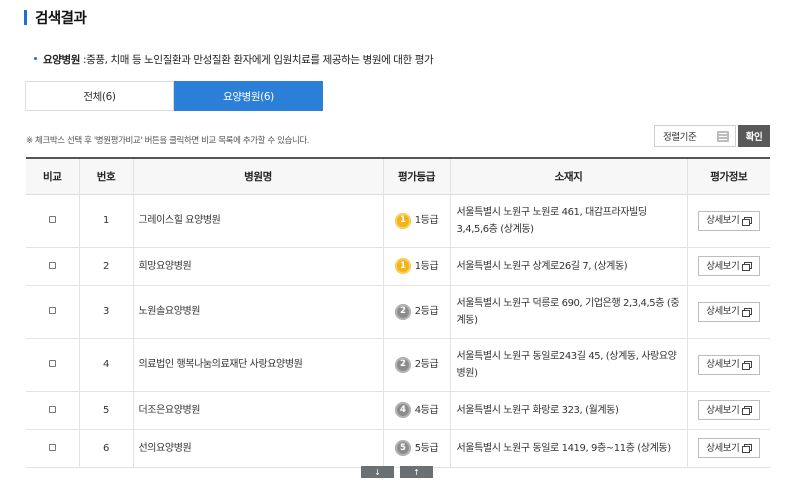 The height and width of the screenshot is (494, 800). I want to click on bullet-icon, so click(35, 58).